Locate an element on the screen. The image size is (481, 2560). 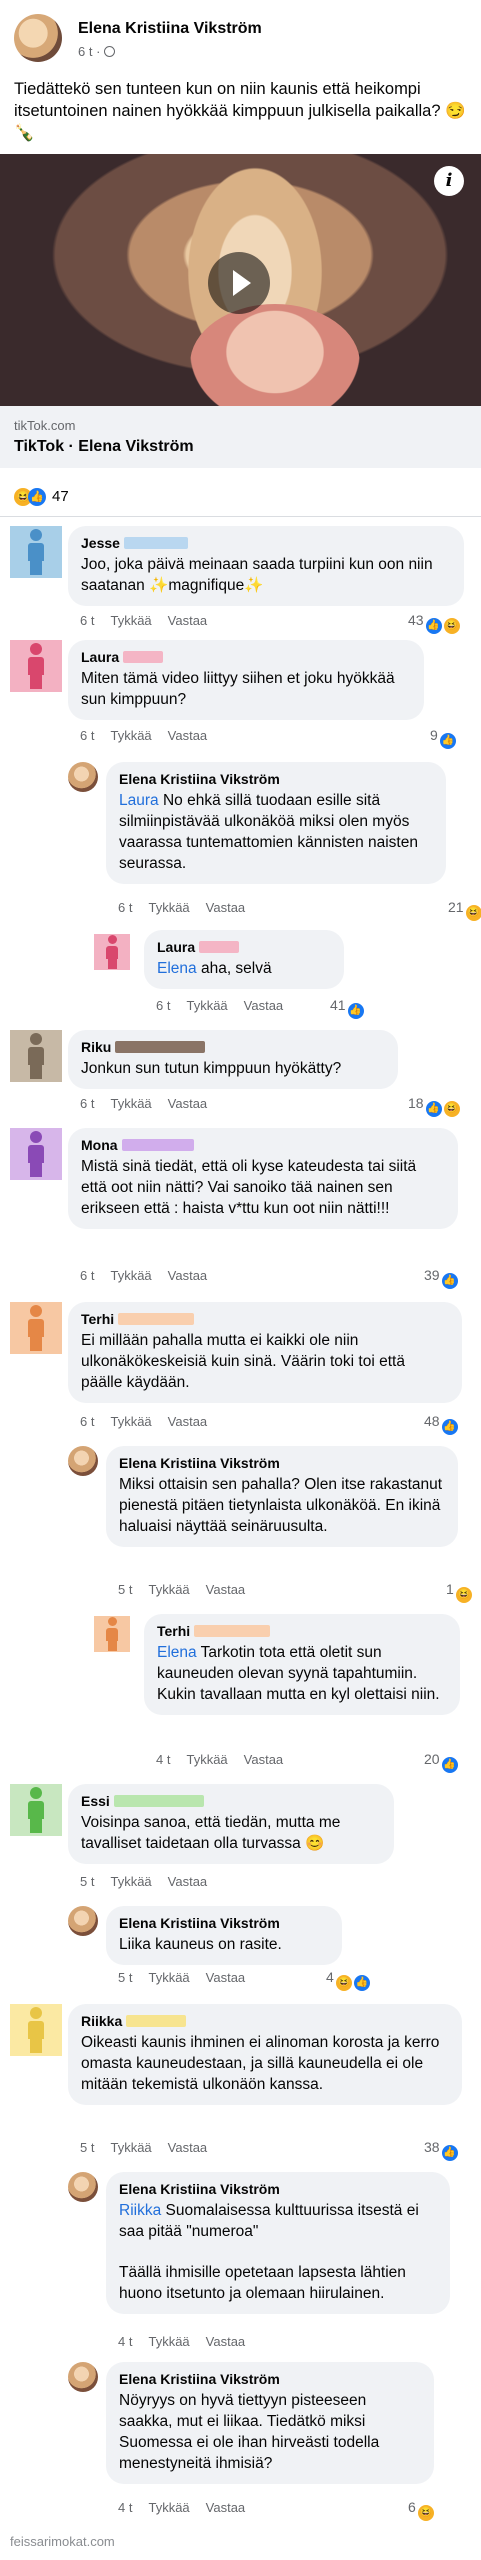
author-avatar is located at coordinates (38, 38).